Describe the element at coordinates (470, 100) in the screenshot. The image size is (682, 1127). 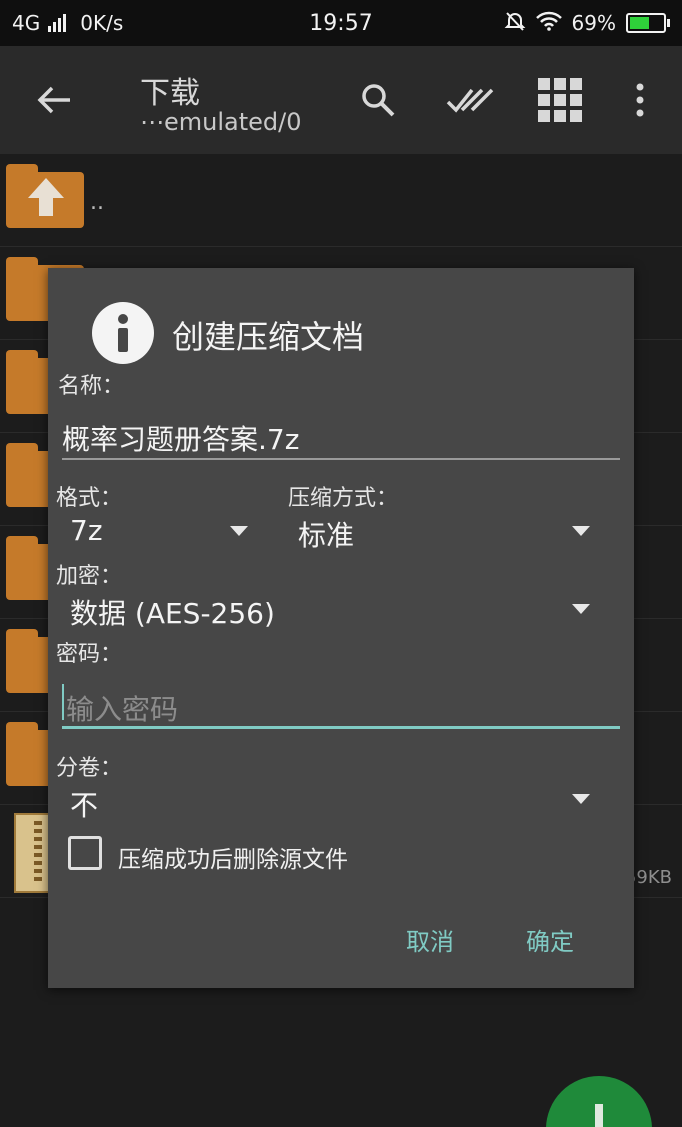
I see `select-all-icon` at that location.